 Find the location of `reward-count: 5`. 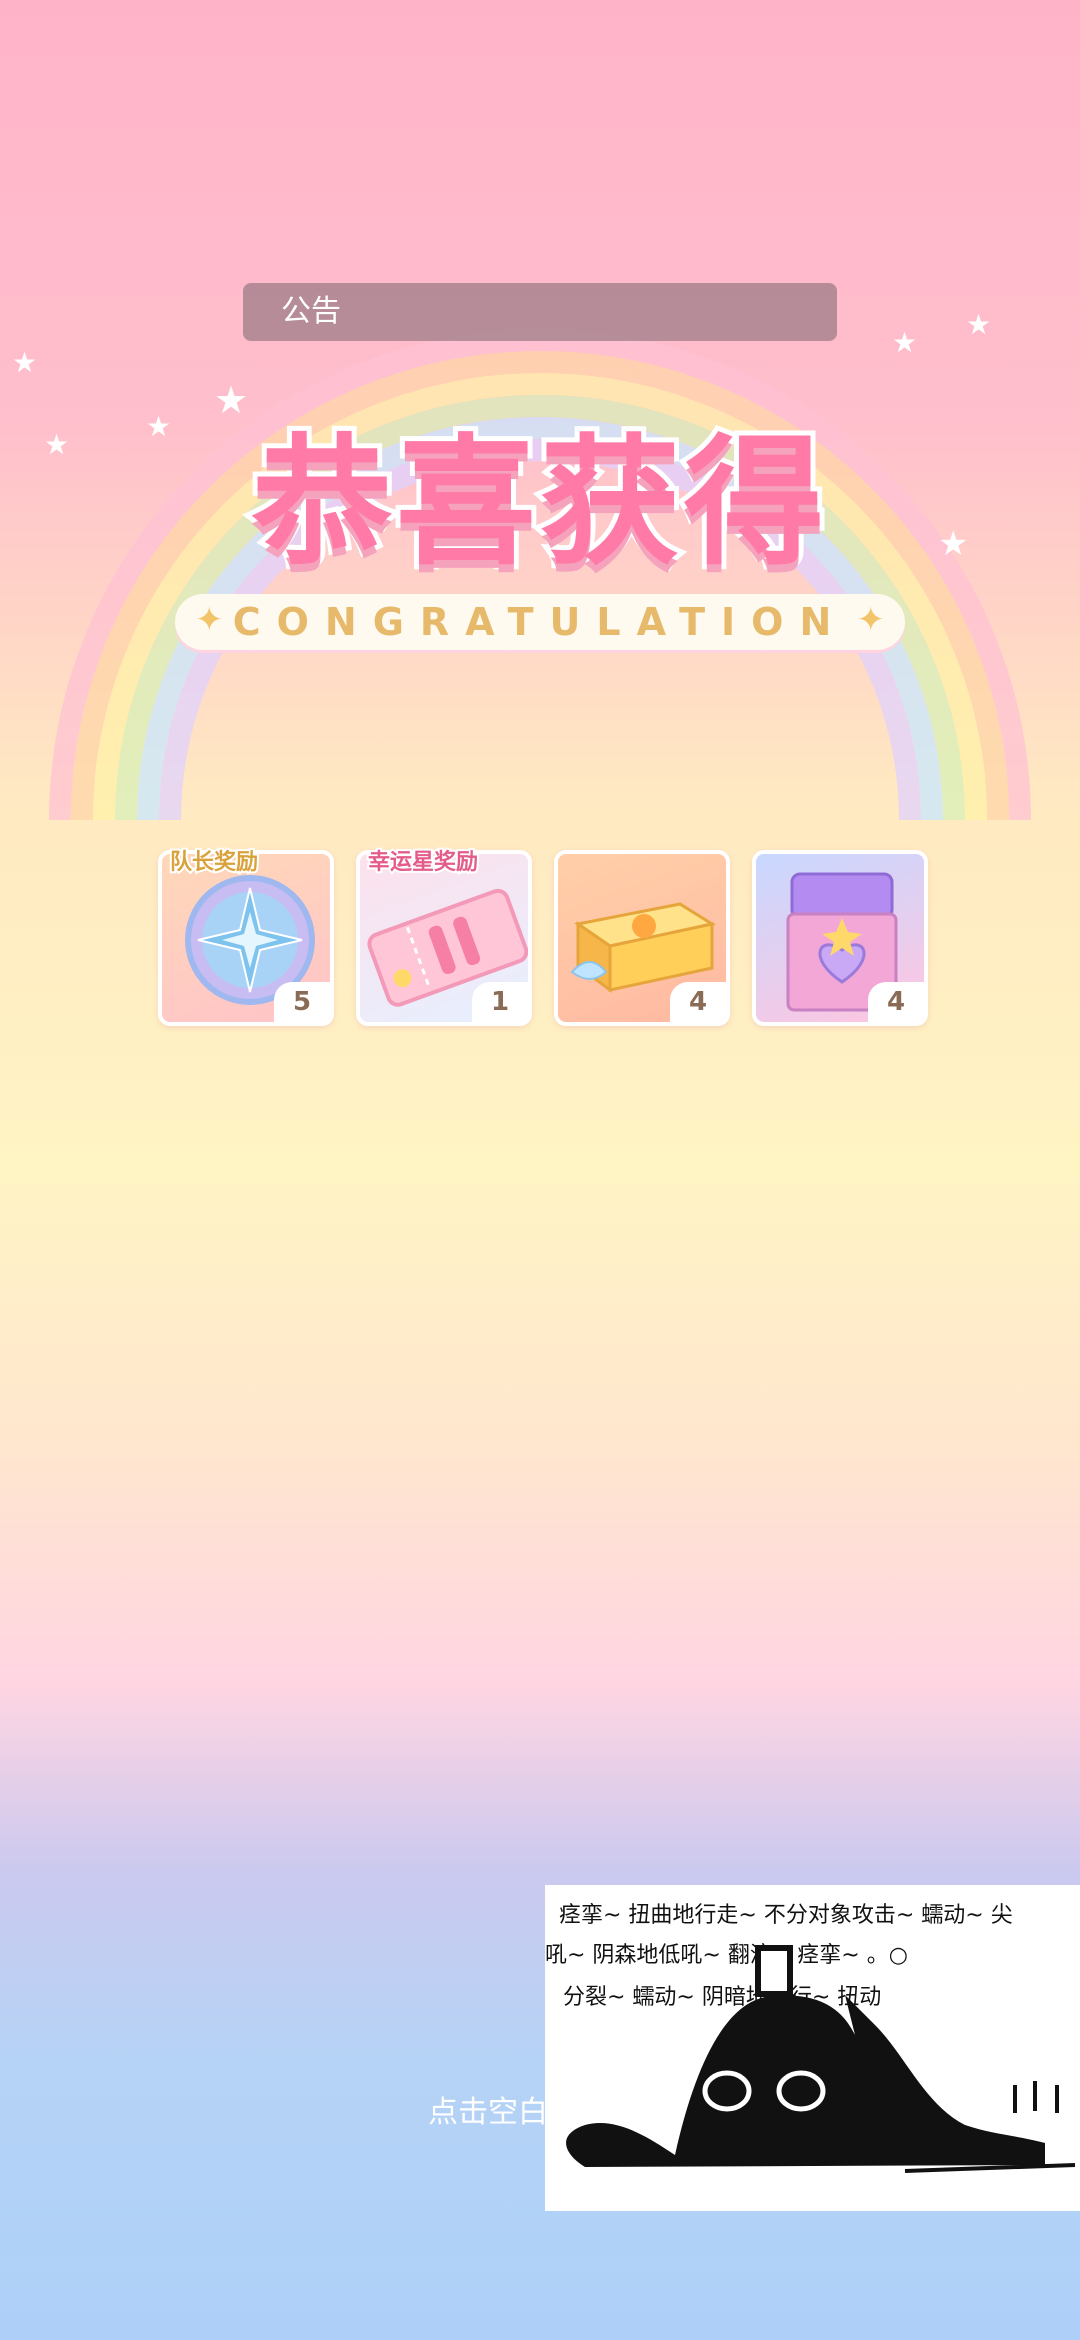

reward-count: 5 is located at coordinates (302, 1002).